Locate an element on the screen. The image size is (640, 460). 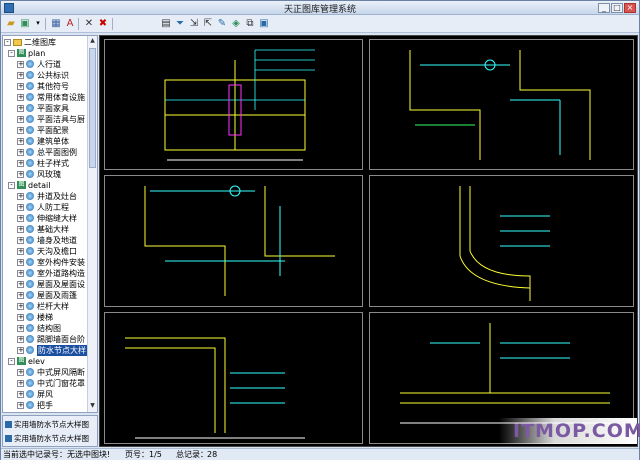
new-folder-icon: ▣ is located at coordinates (25, 23).